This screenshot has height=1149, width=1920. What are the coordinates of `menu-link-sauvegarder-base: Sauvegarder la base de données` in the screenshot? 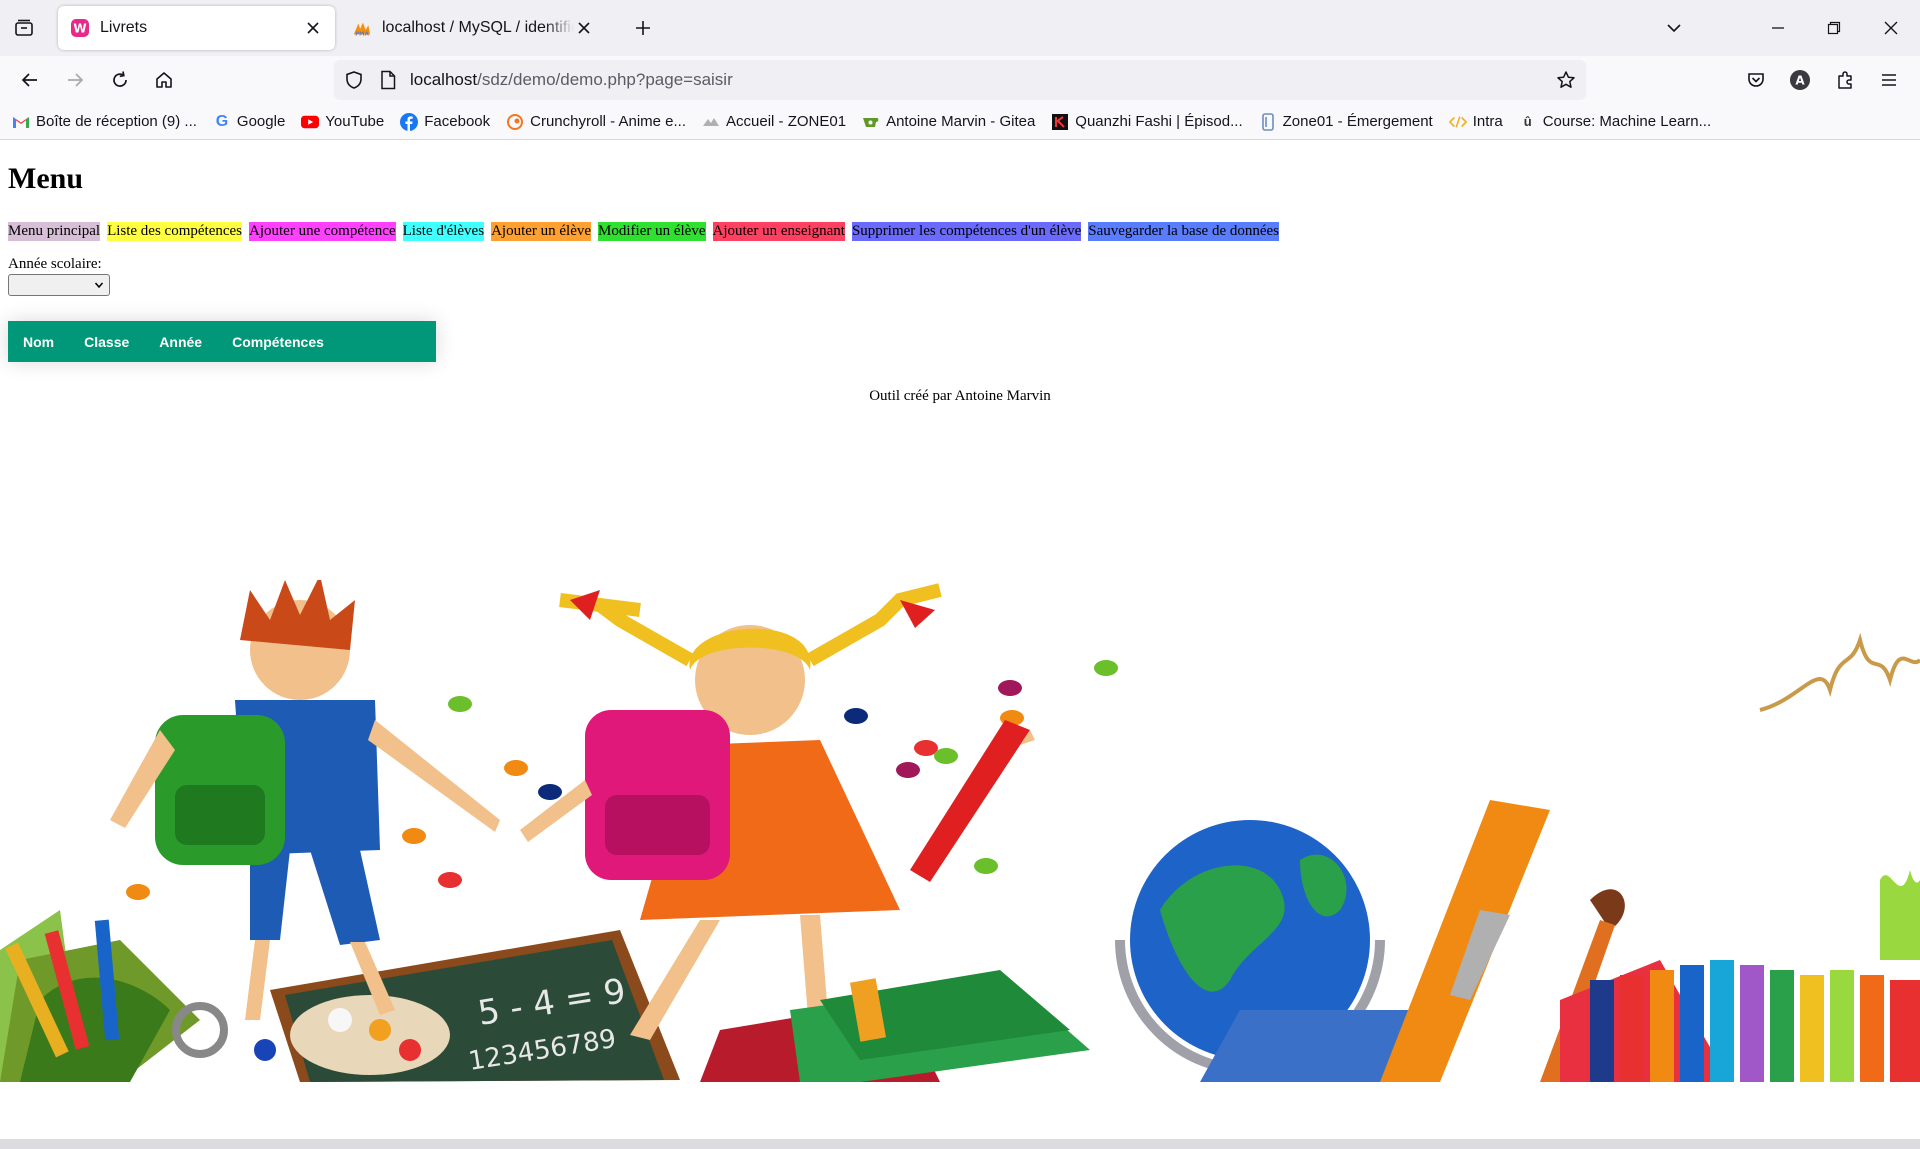 It's located at (1184, 231).